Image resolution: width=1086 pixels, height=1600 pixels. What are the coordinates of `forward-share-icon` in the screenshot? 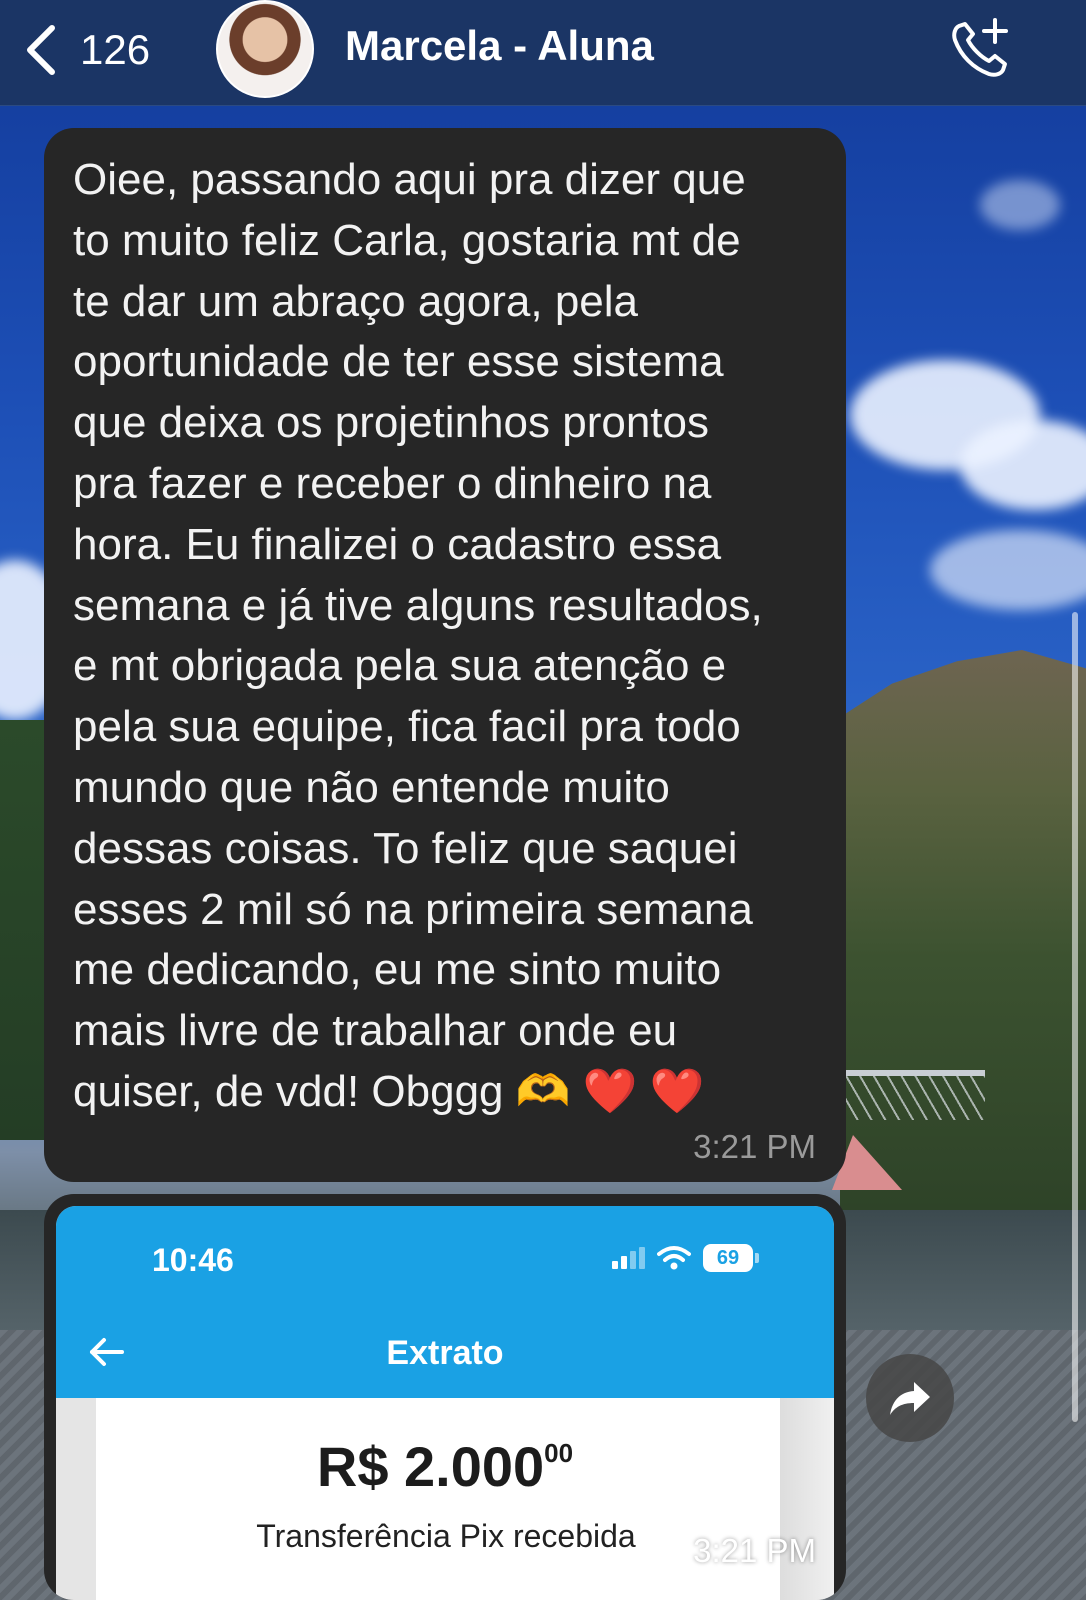 It's located at (910, 1398).